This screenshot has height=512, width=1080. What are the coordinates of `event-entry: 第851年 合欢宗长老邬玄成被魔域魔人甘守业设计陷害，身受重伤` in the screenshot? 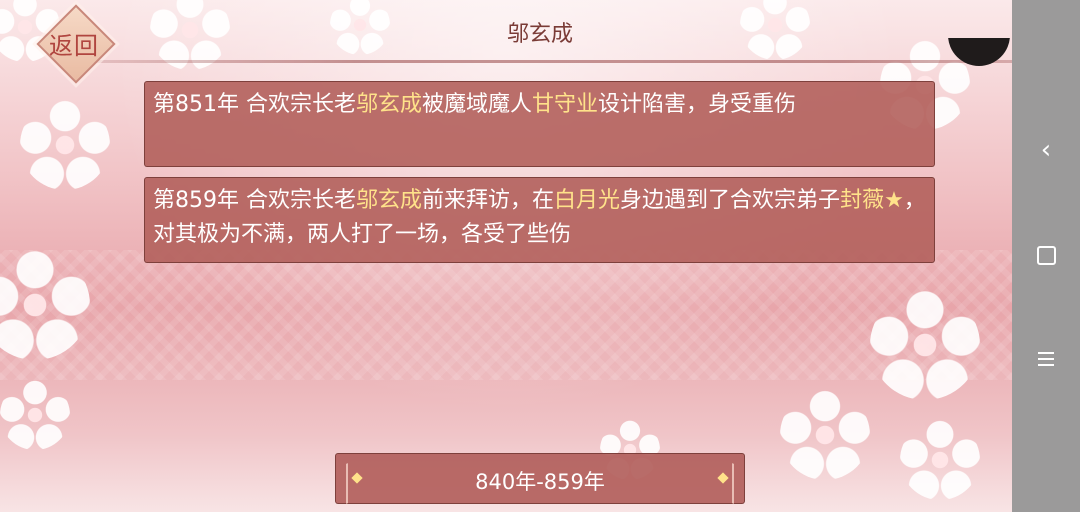 It's located at (539, 124).